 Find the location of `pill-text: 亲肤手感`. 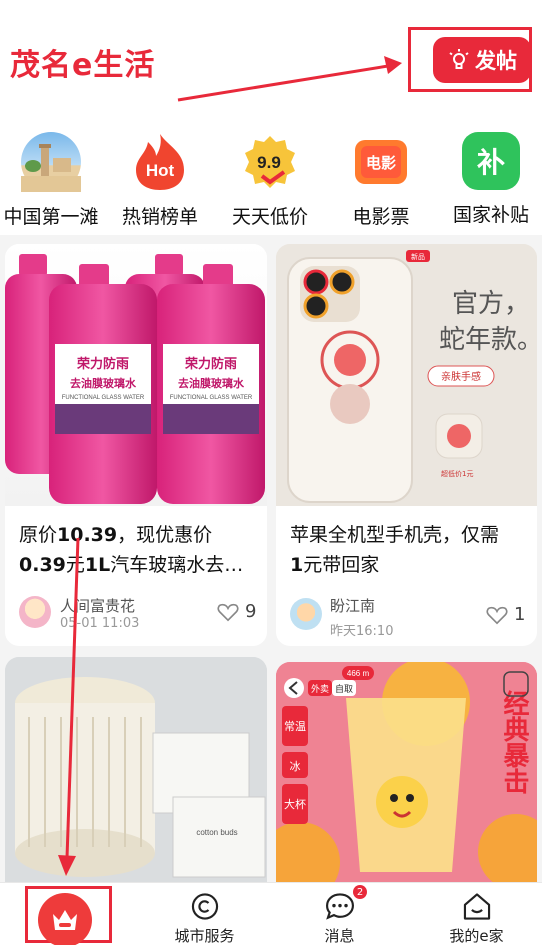

pill-text: 亲肤手感 is located at coordinates (461, 376).